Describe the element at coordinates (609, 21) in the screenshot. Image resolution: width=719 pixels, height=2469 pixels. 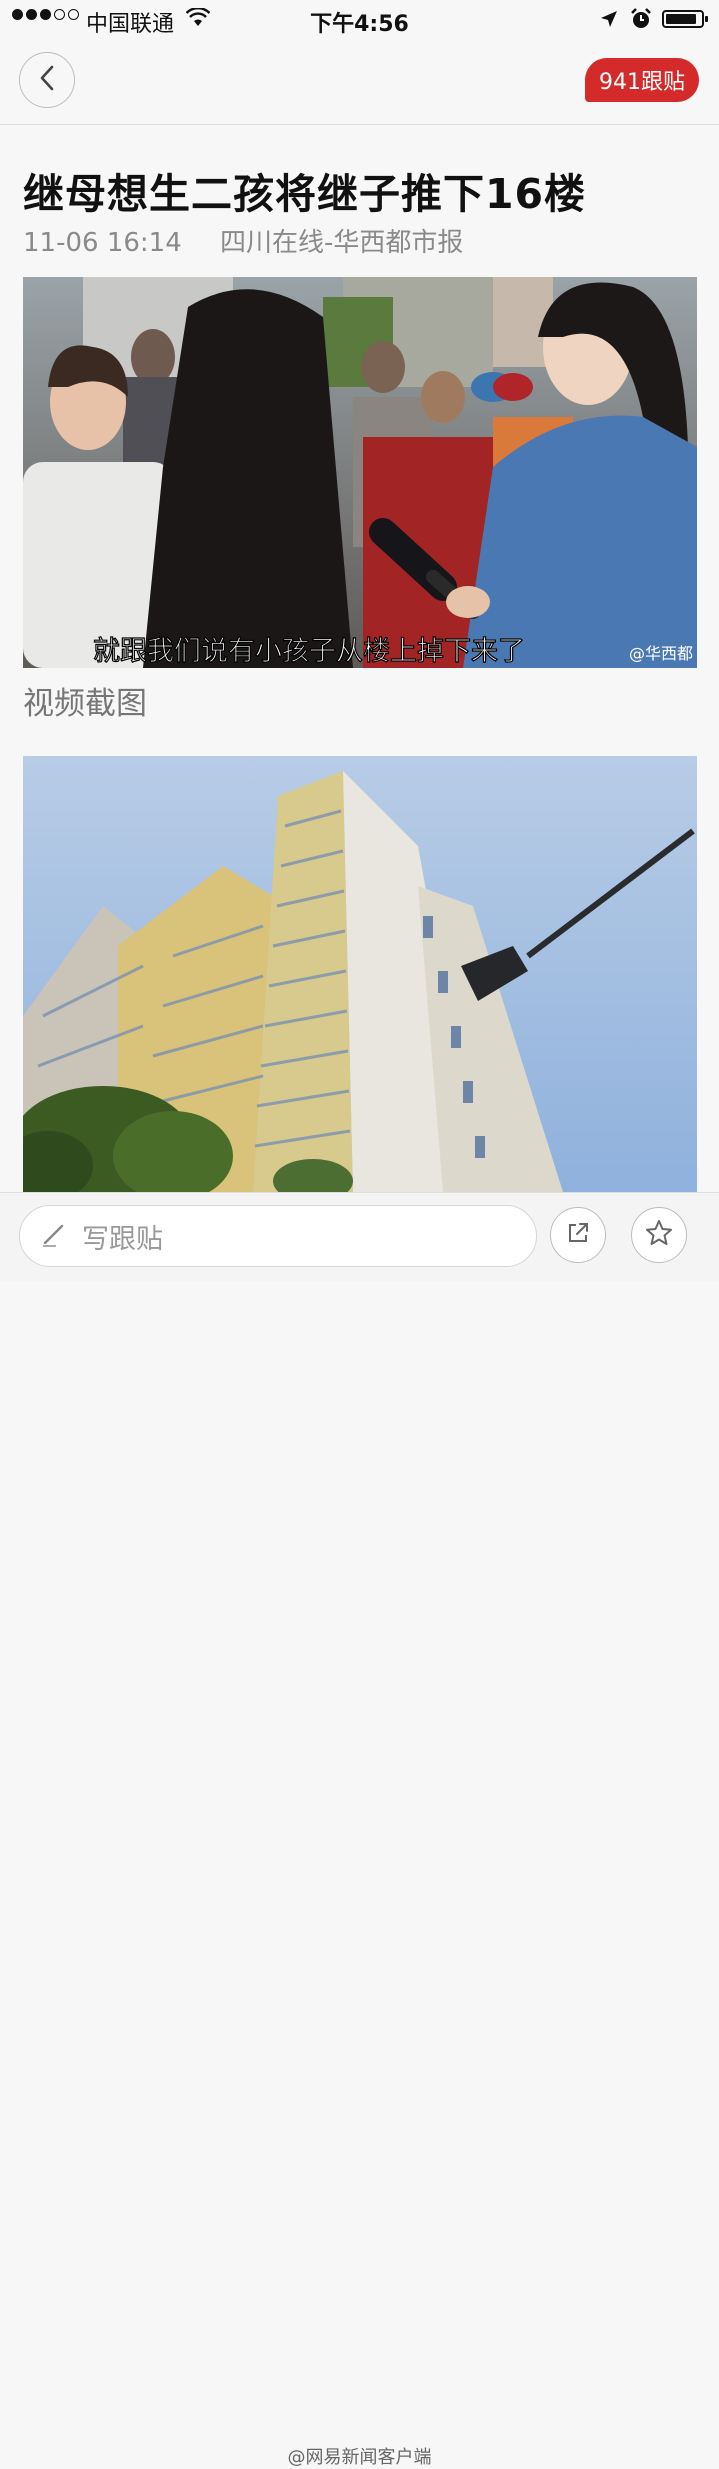
I see `location-arrow-icon` at that location.